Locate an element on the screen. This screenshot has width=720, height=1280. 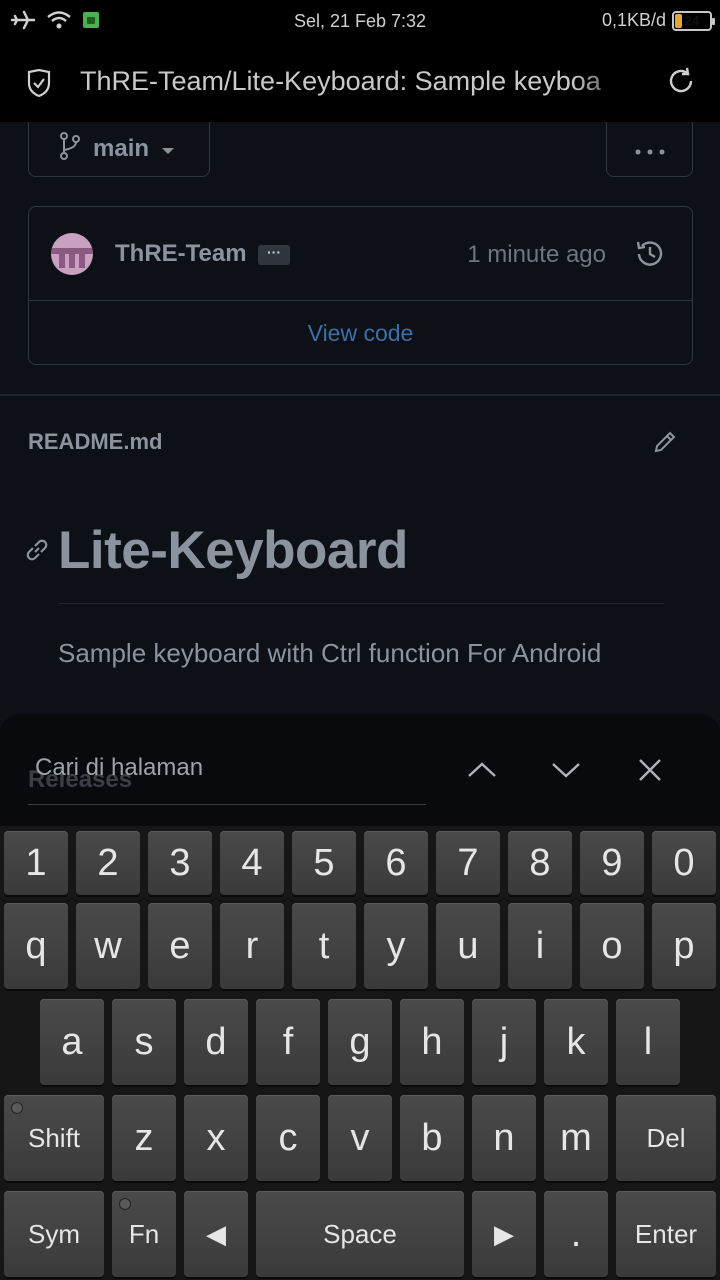
key-9: 9 is located at coordinates (612, 863).